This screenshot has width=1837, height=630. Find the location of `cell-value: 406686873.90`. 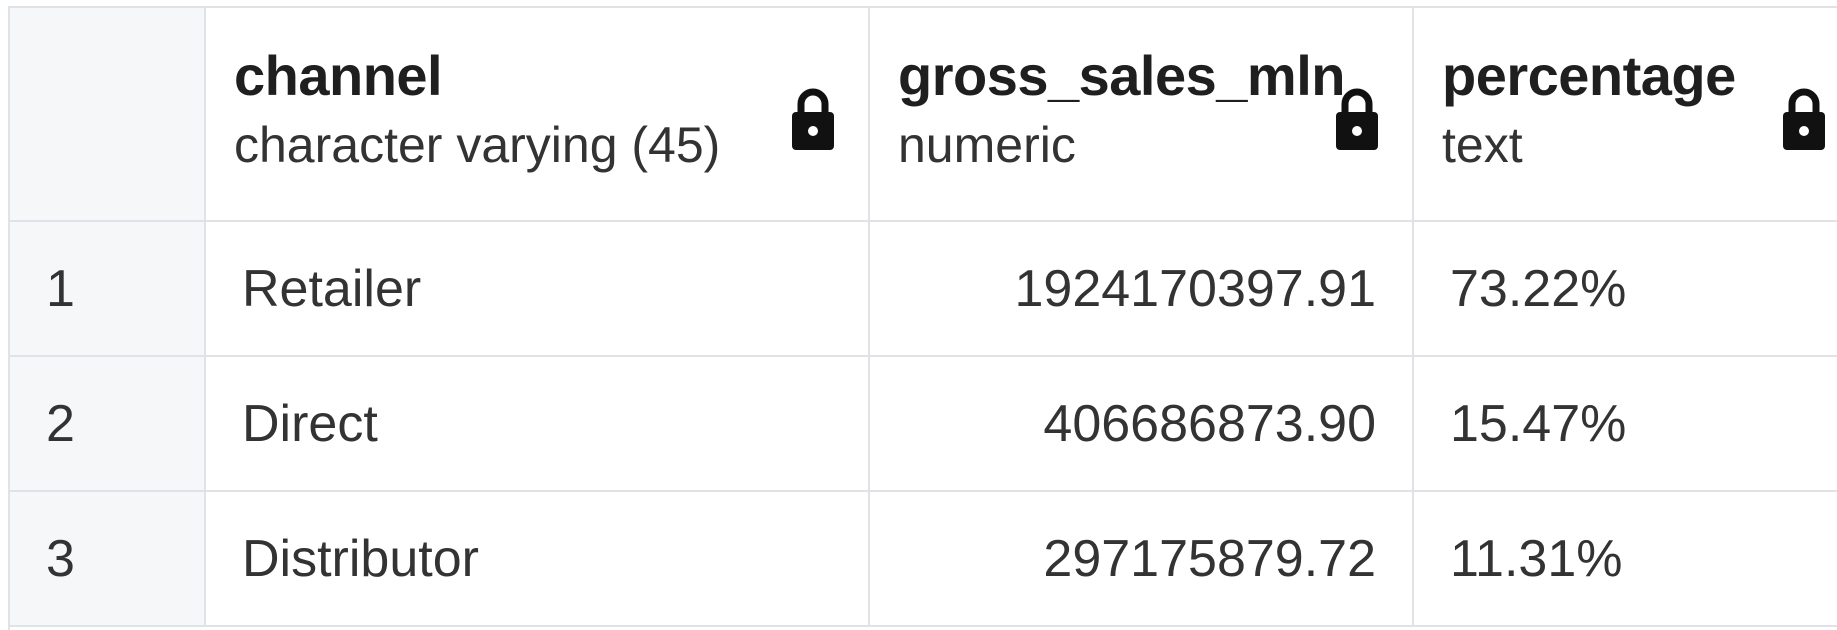

cell-value: 406686873.90 is located at coordinates (1209, 423).